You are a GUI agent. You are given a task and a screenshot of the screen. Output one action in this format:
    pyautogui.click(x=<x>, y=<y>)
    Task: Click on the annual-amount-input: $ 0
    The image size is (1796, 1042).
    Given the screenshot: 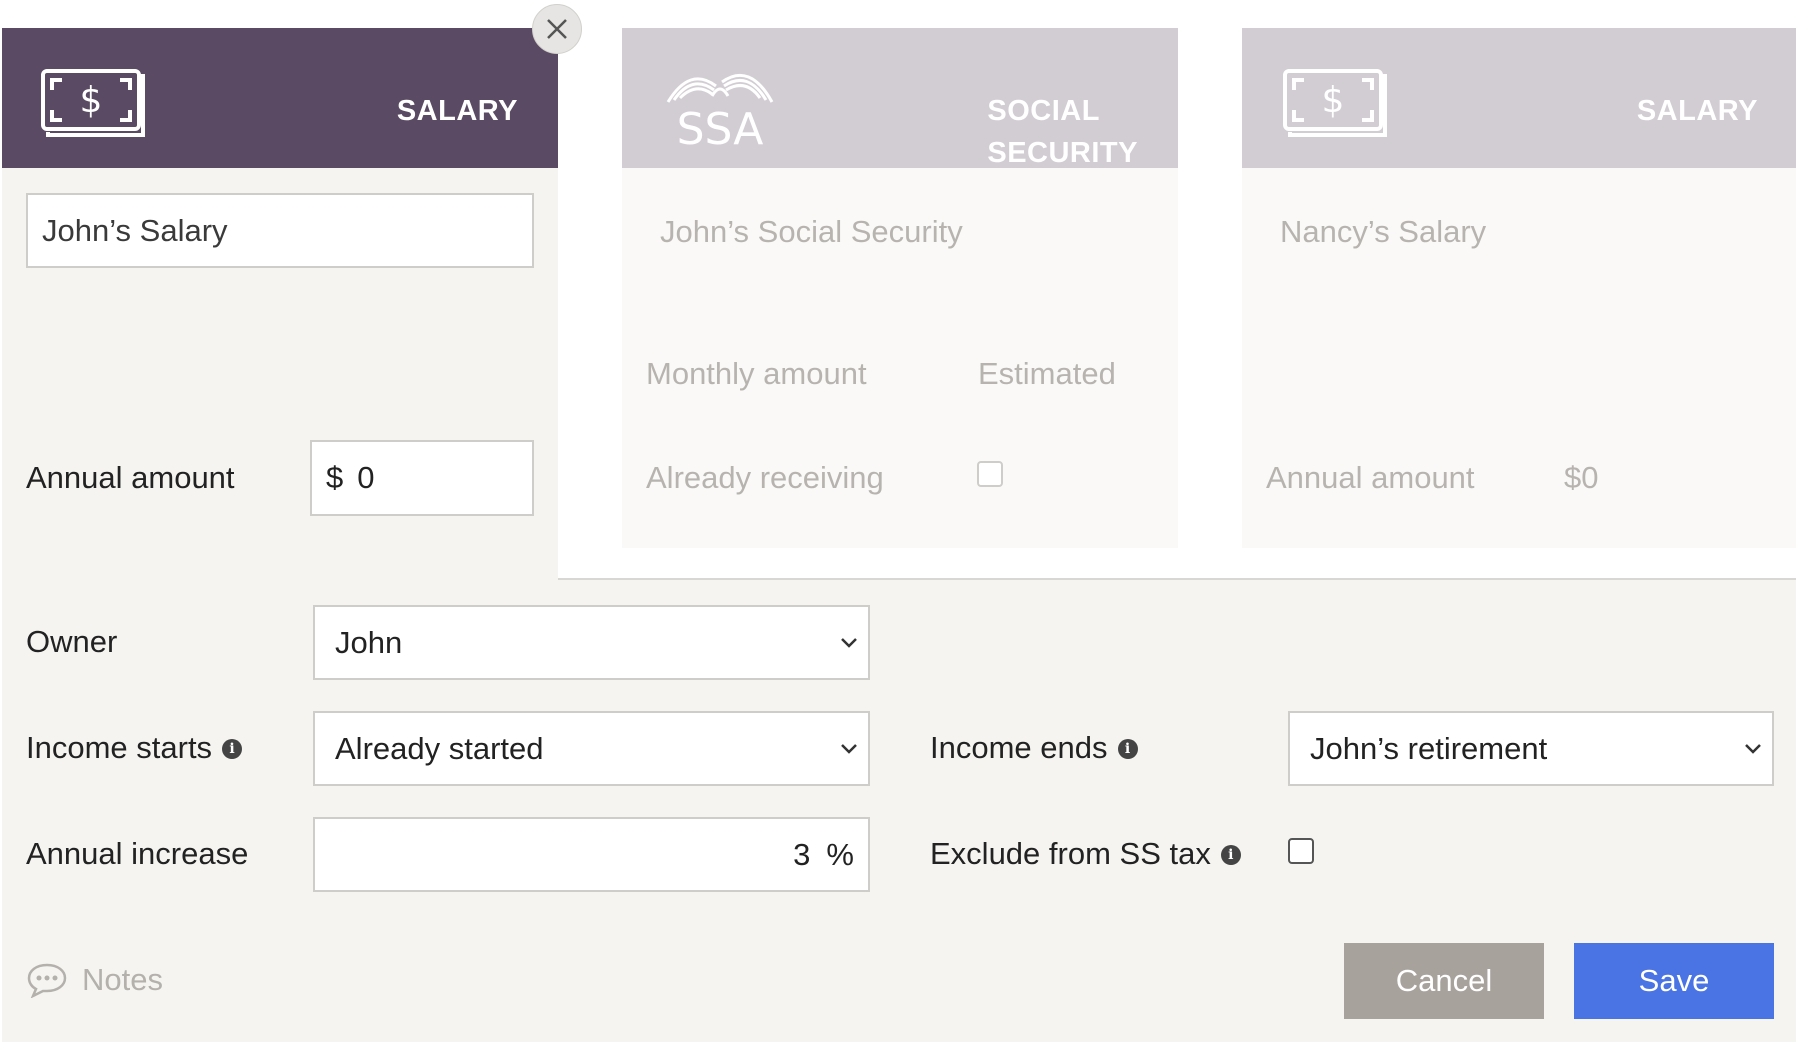 What is the action you would take?
    pyautogui.click(x=422, y=478)
    